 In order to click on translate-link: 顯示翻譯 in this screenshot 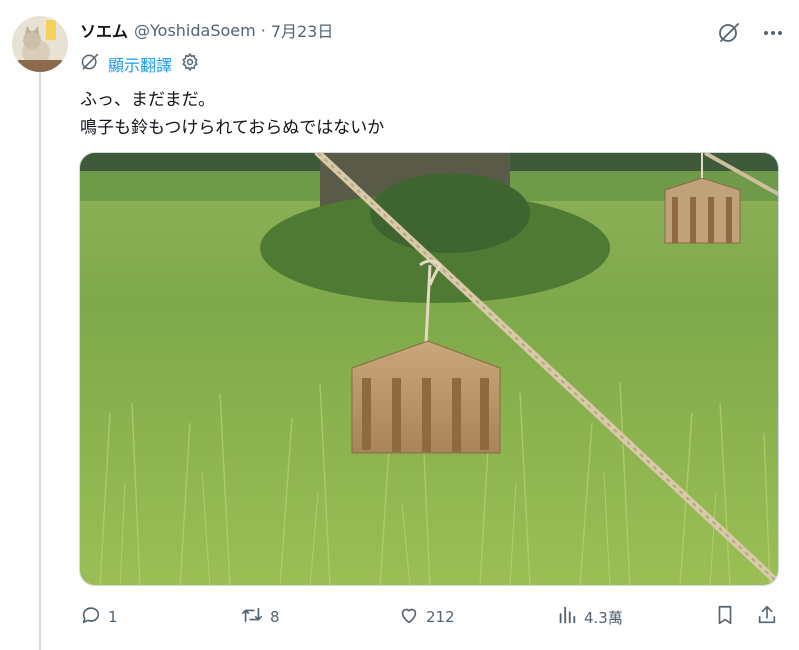, I will do `click(140, 64)`.